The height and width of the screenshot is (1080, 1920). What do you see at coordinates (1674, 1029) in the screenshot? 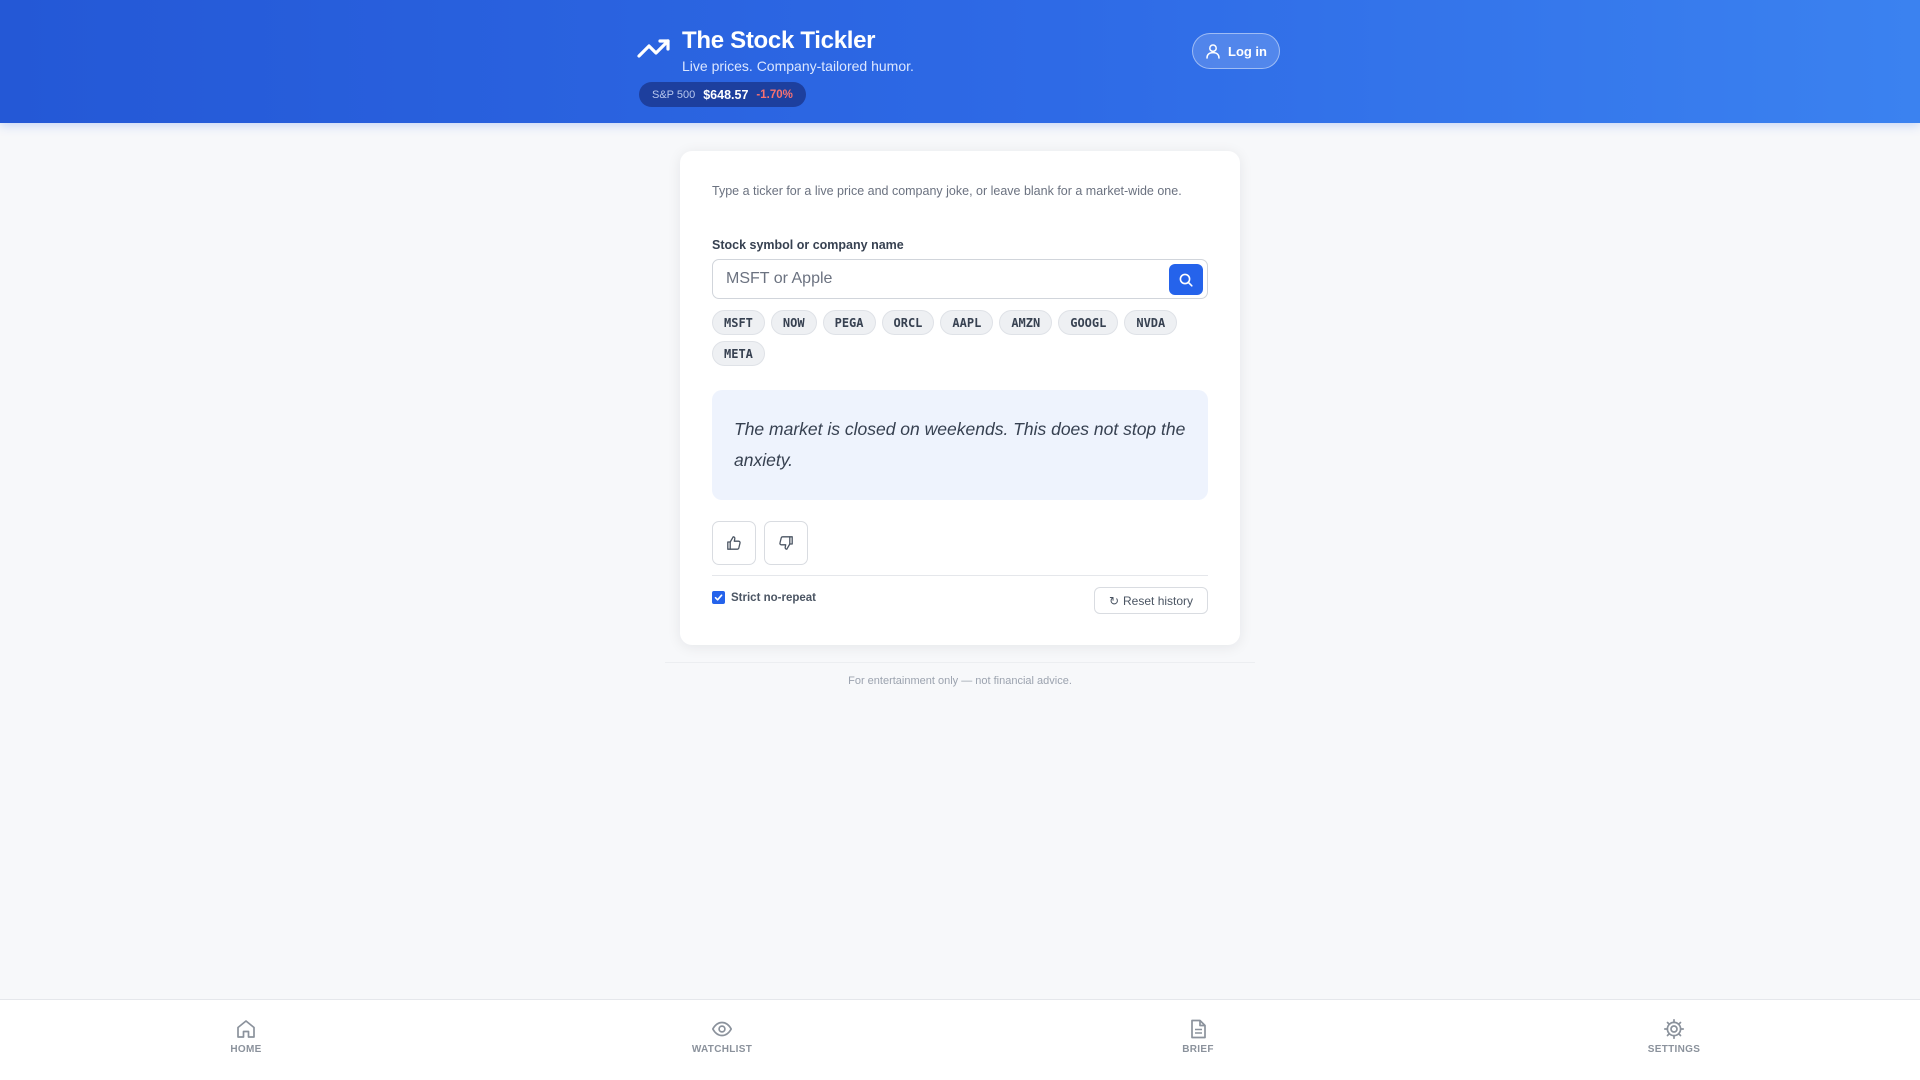
I see `gear-icon` at bounding box center [1674, 1029].